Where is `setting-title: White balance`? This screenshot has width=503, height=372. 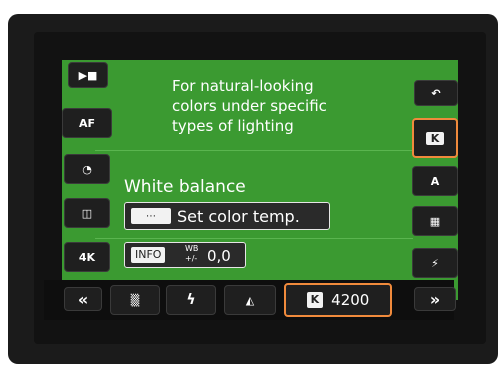
setting-title: White balance is located at coordinates (185, 187).